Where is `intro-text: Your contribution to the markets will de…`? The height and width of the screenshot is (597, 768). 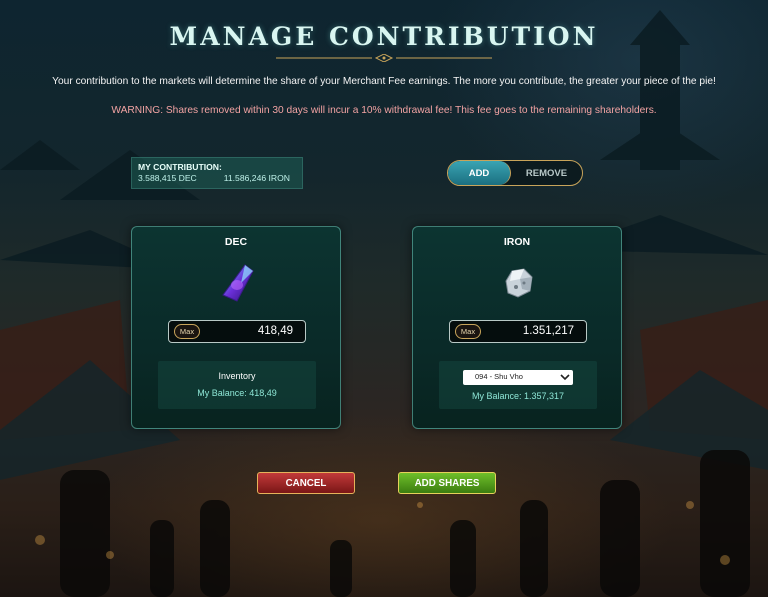
intro-text: Your contribution to the markets will de… is located at coordinates (384, 81).